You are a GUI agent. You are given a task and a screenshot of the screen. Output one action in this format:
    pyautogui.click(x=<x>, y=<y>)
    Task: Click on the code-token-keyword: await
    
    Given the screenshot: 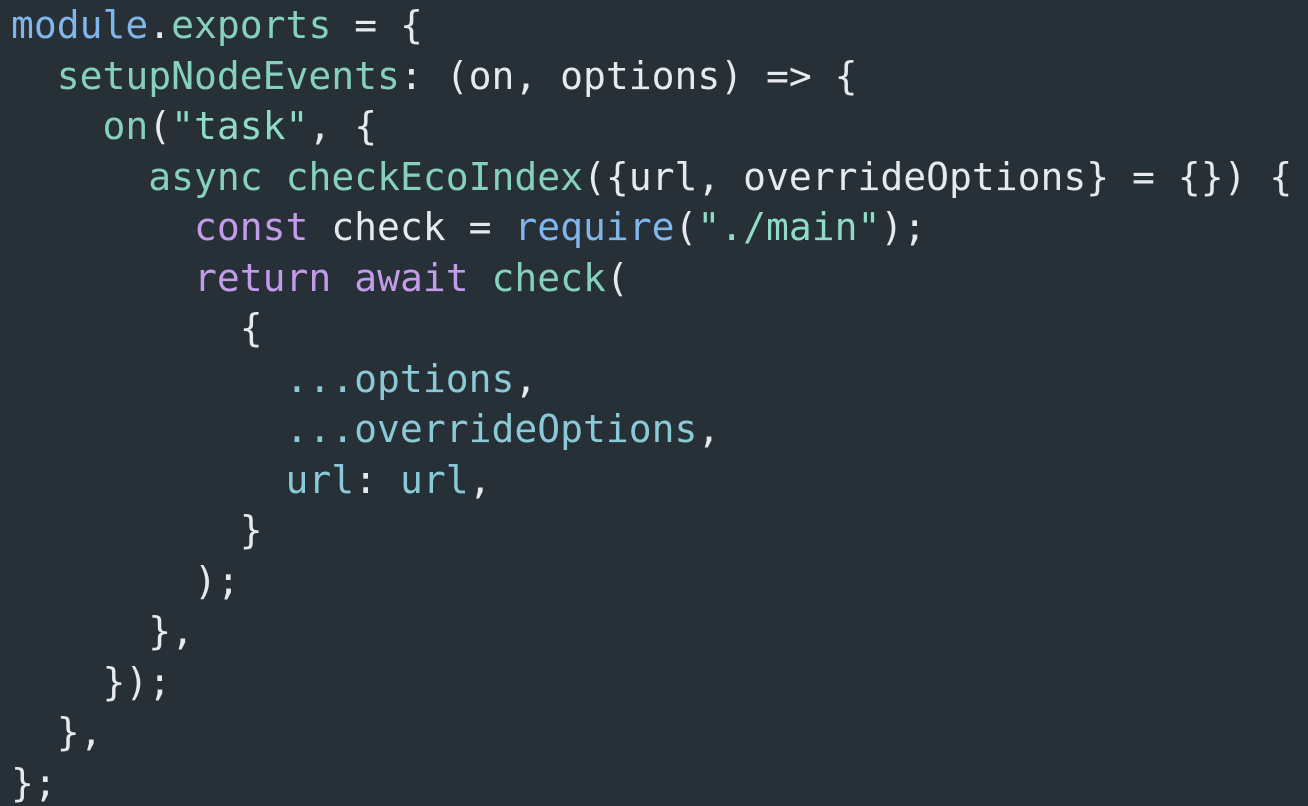 What is the action you would take?
    pyautogui.click(x=411, y=277)
    